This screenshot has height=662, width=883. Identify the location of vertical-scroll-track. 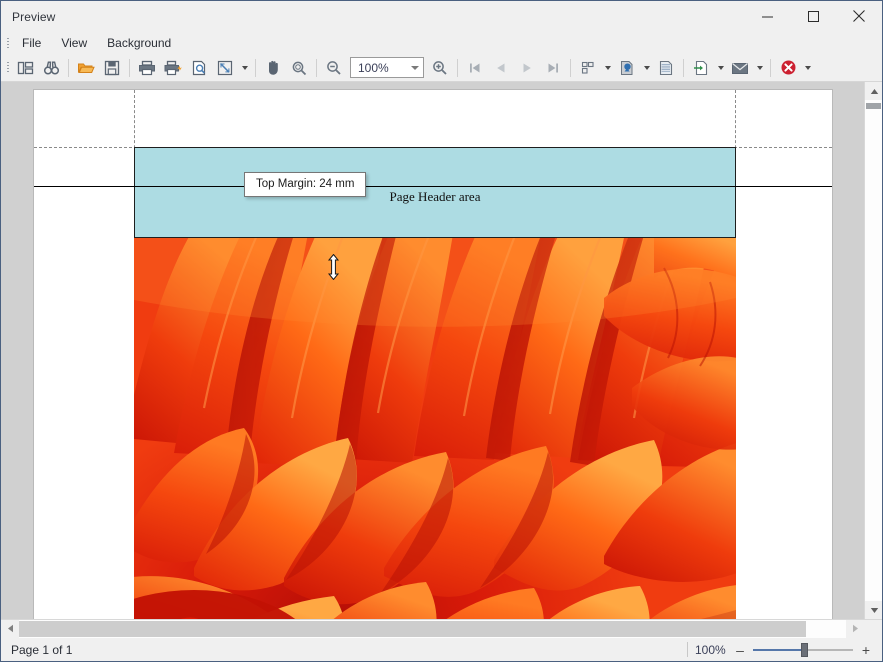
(873, 350).